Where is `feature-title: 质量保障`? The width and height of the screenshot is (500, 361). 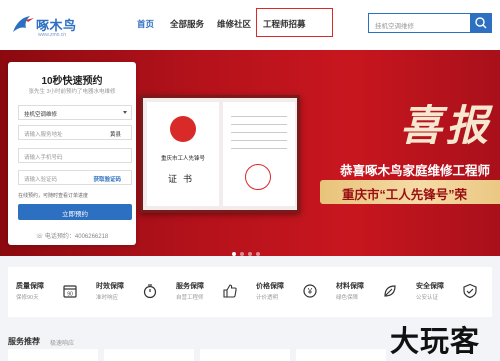 feature-title: 质量保障 is located at coordinates (30, 286).